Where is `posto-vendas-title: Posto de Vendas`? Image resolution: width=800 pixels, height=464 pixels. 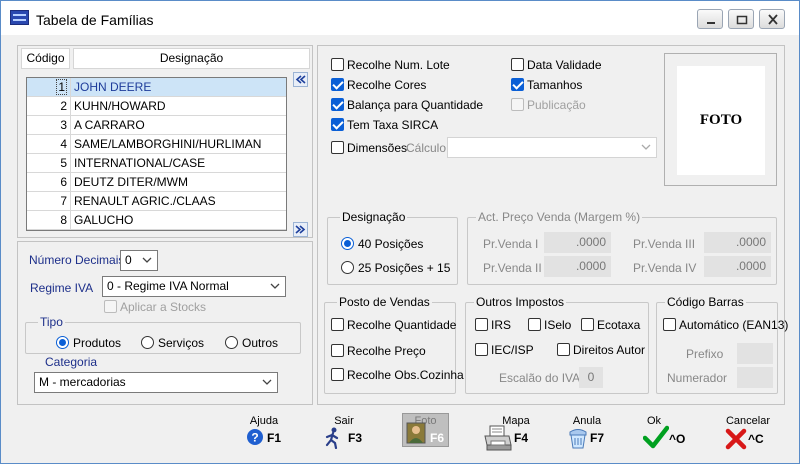 posto-vendas-title: Posto de Vendas is located at coordinates (384, 302).